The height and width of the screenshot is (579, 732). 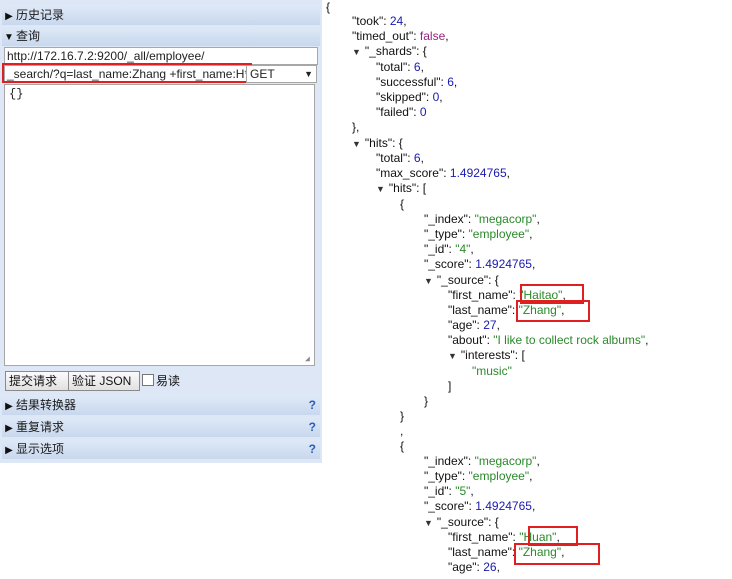 I want to click on history-section-header: ▶ 历史记录, so click(x=161, y=15).